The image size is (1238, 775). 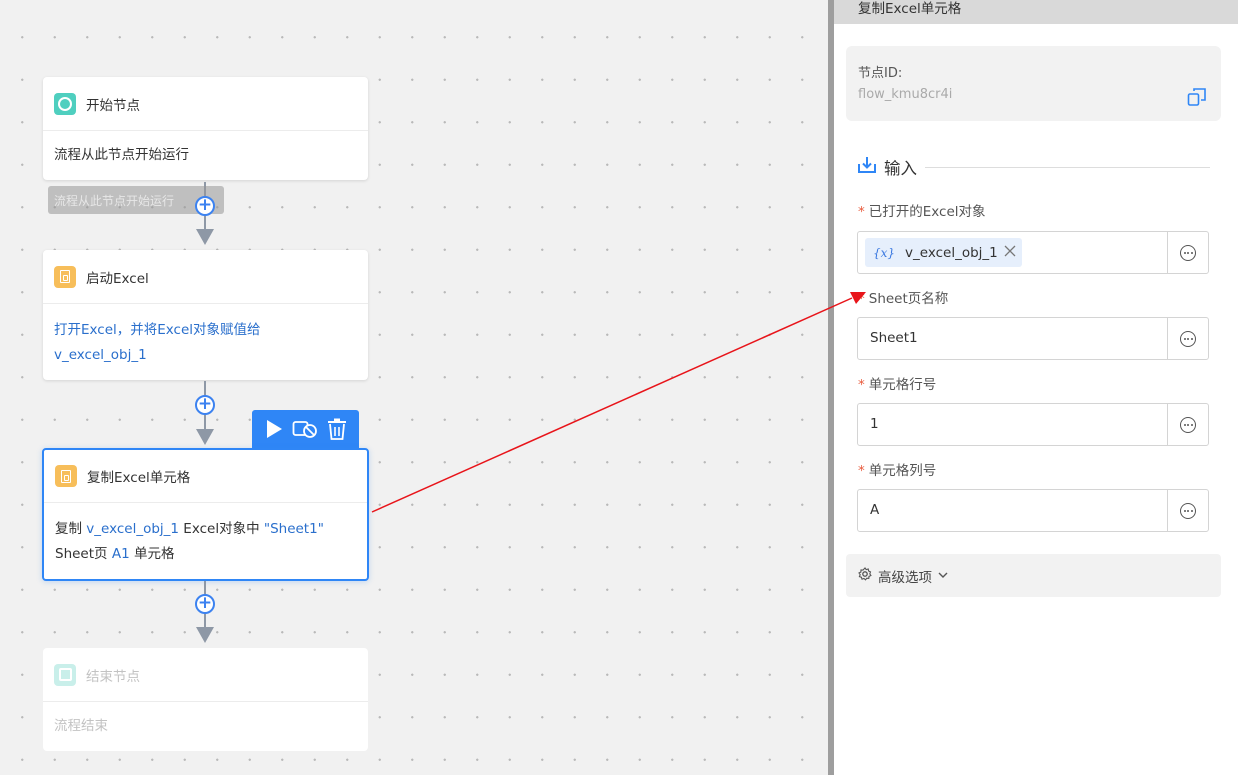 What do you see at coordinates (1033, 510) in the screenshot?
I see `column-field: A` at bounding box center [1033, 510].